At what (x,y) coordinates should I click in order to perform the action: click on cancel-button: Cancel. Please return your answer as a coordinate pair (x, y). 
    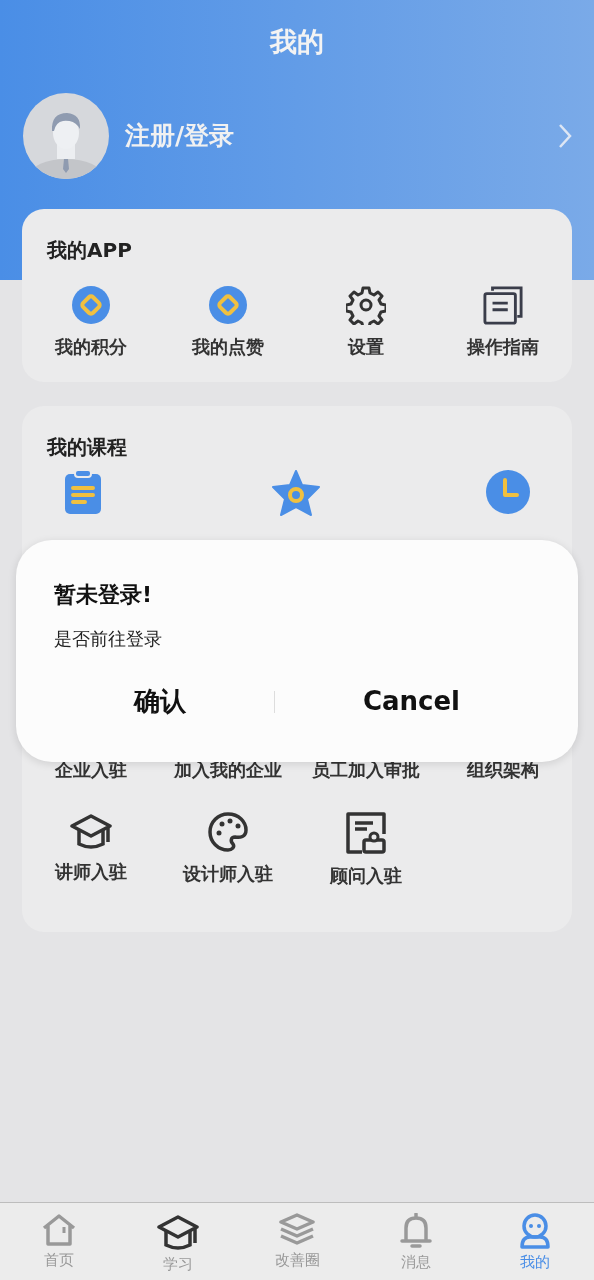
    Looking at the image, I should click on (411, 701).